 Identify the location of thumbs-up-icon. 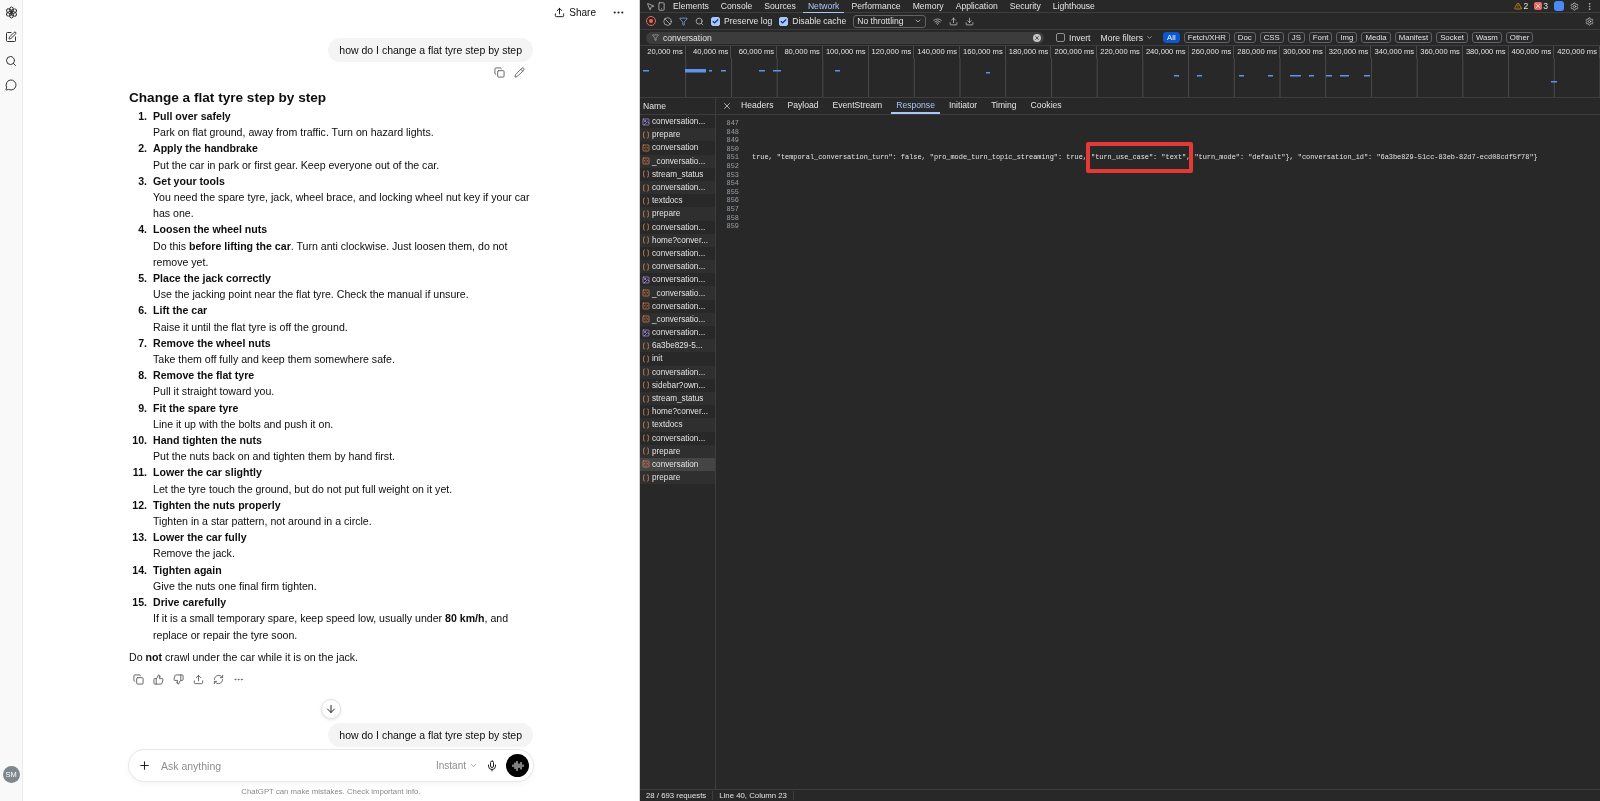
(158, 679).